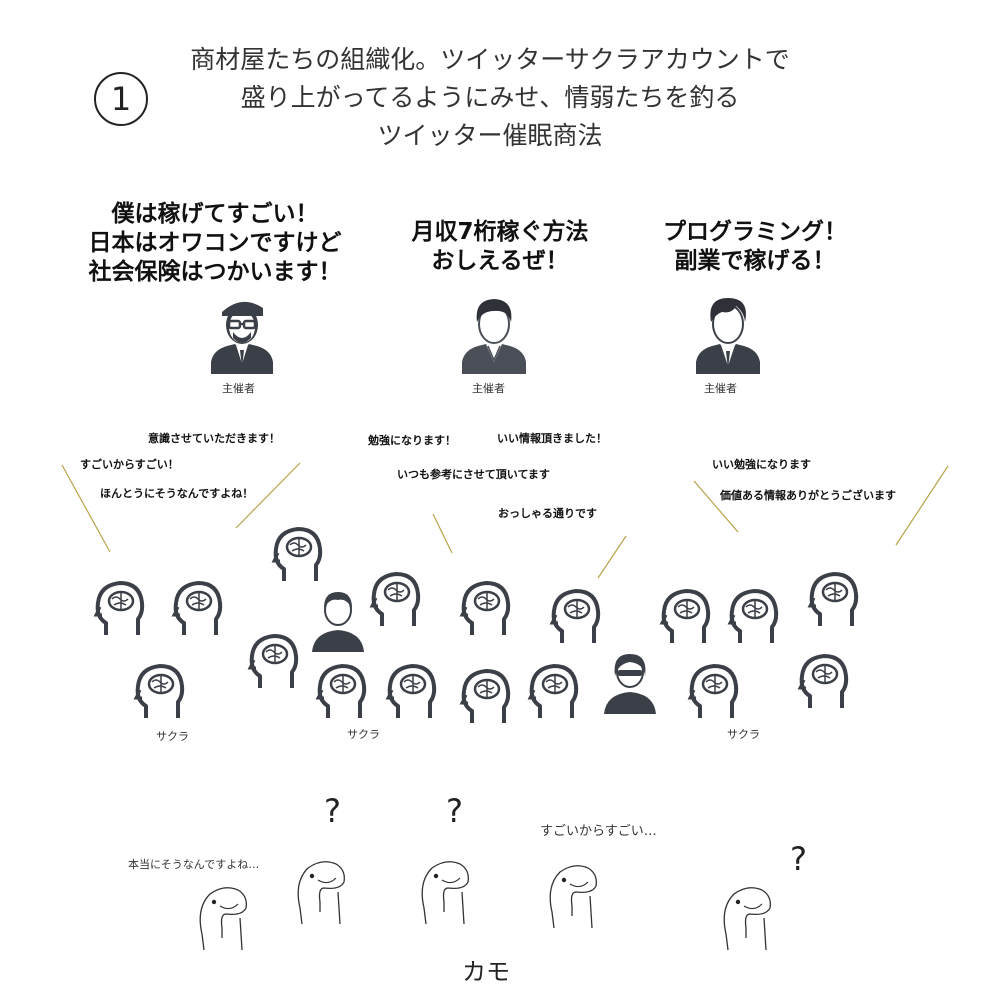 Image resolution: width=1000 pixels, height=1000 pixels. I want to click on sakura-comment: 意識させていただきます！, so click(214, 438).